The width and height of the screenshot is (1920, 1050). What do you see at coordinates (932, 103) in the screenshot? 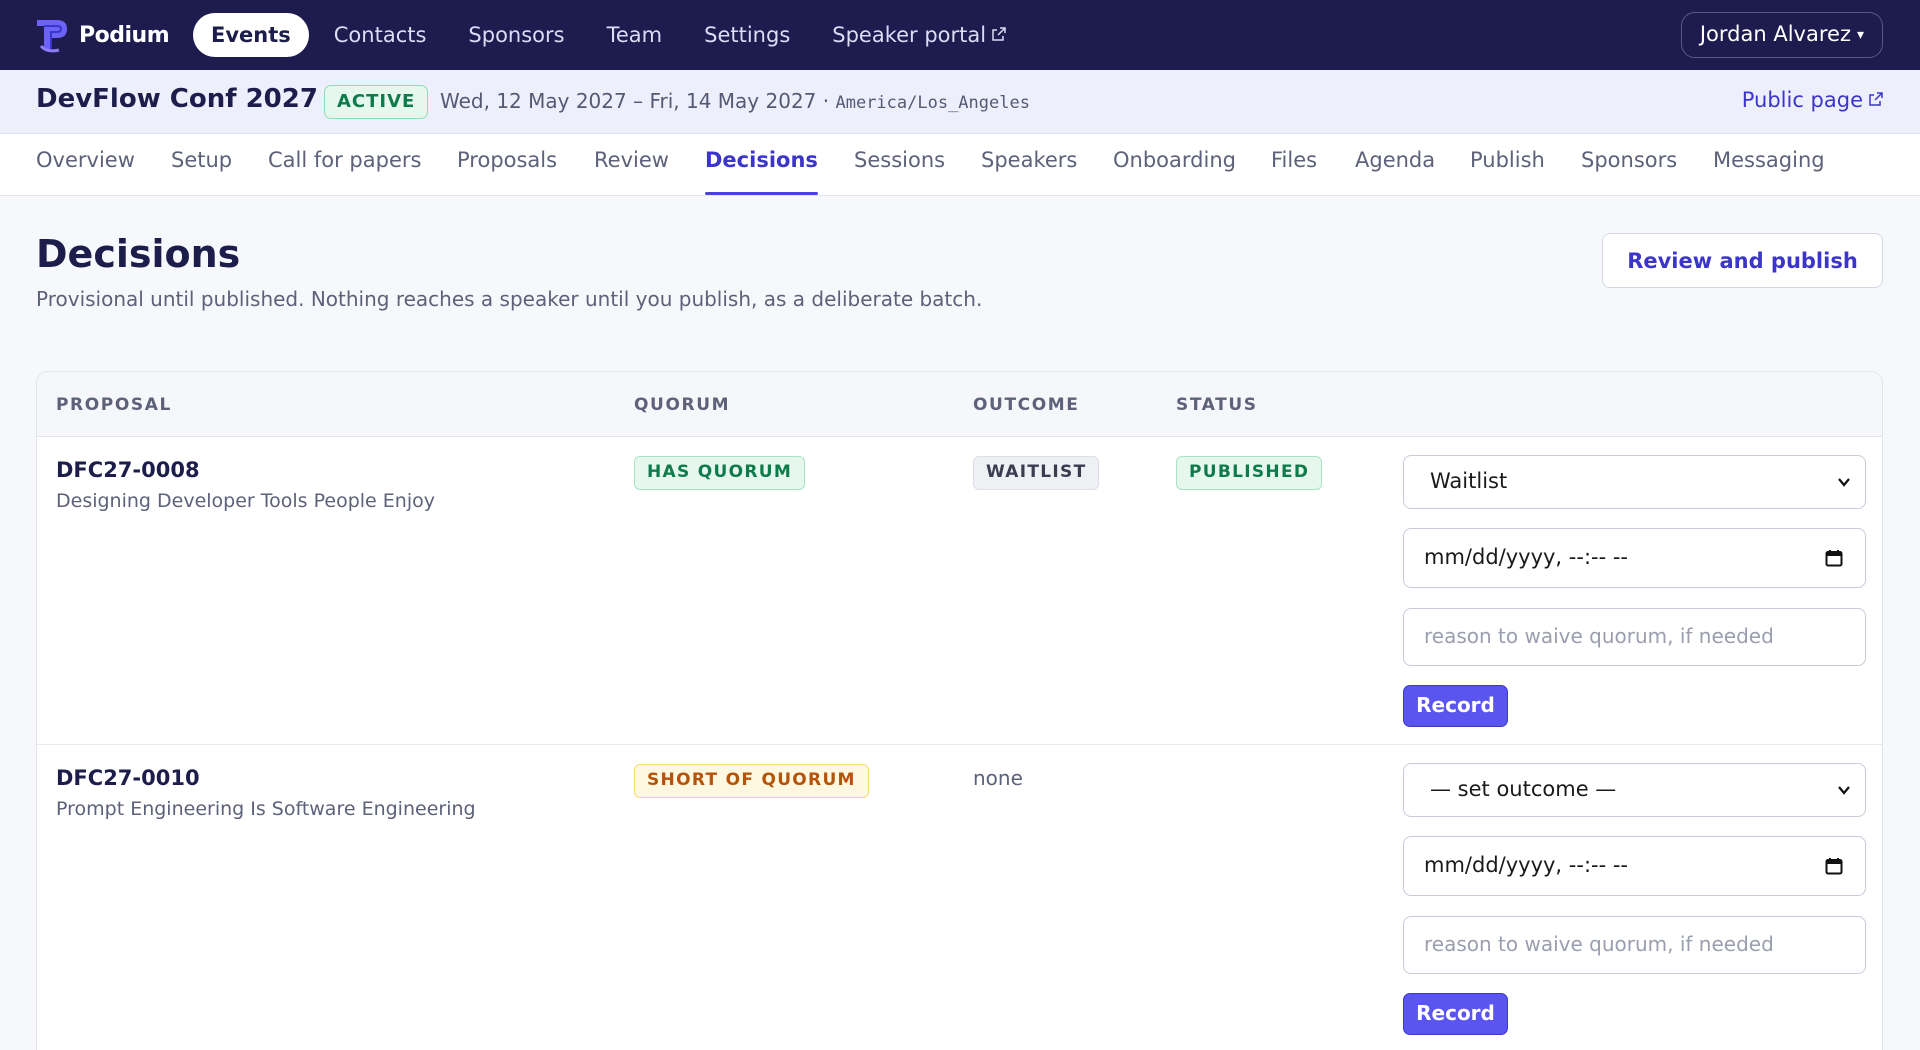
I see `event-timezone: America/Los_Angeles` at bounding box center [932, 103].